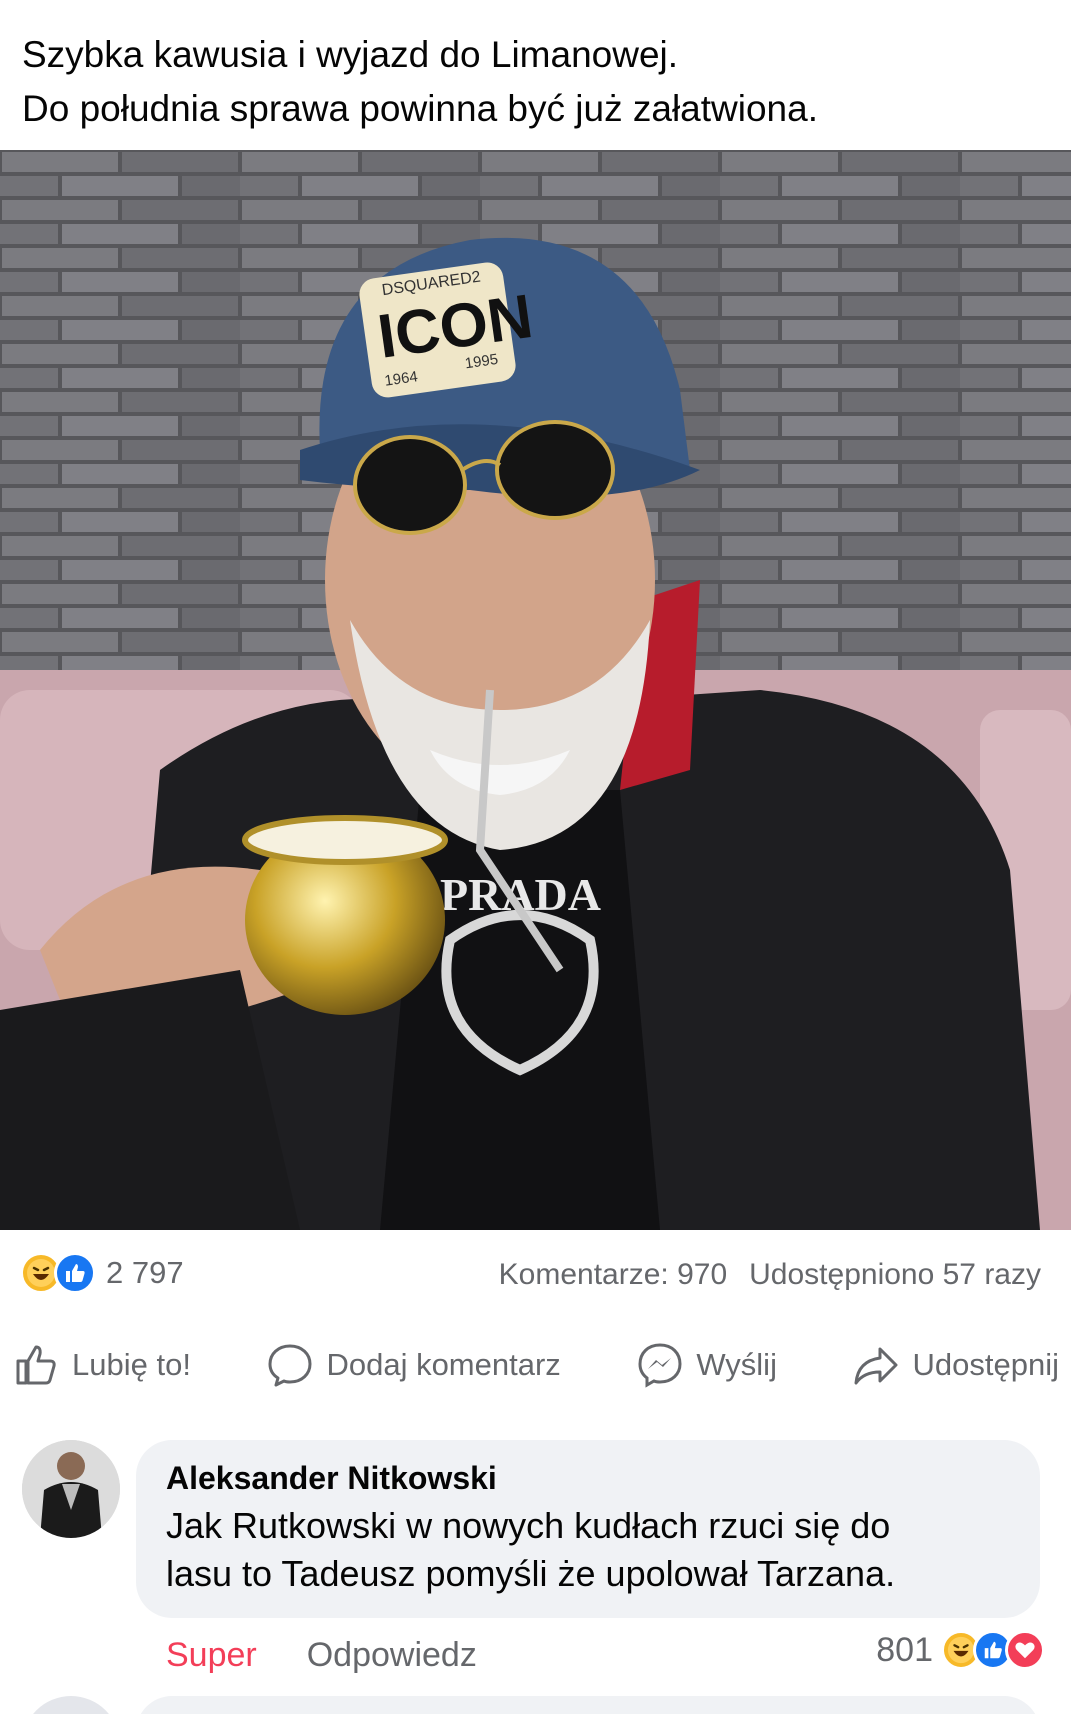 The width and height of the screenshot is (1071, 1714). What do you see at coordinates (736, 1364) in the screenshot?
I see `send-button-label: Wyślij` at bounding box center [736, 1364].